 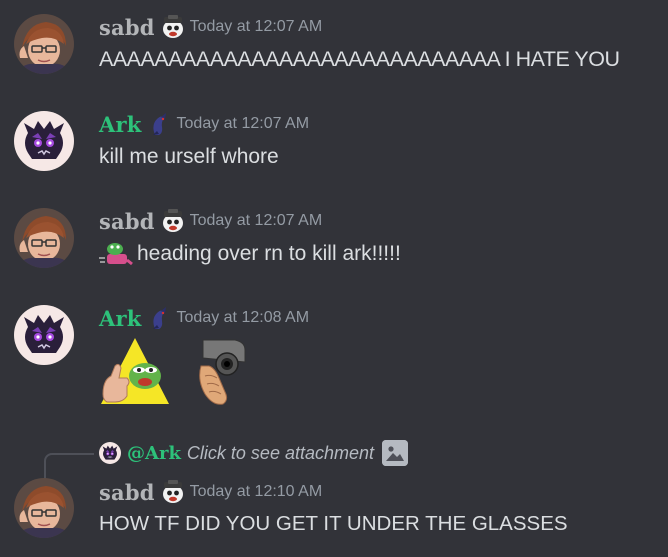 What do you see at coordinates (243, 317) in the screenshot?
I see `timestamp: Today at 12:08 AM` at bounding box center [243, 317].